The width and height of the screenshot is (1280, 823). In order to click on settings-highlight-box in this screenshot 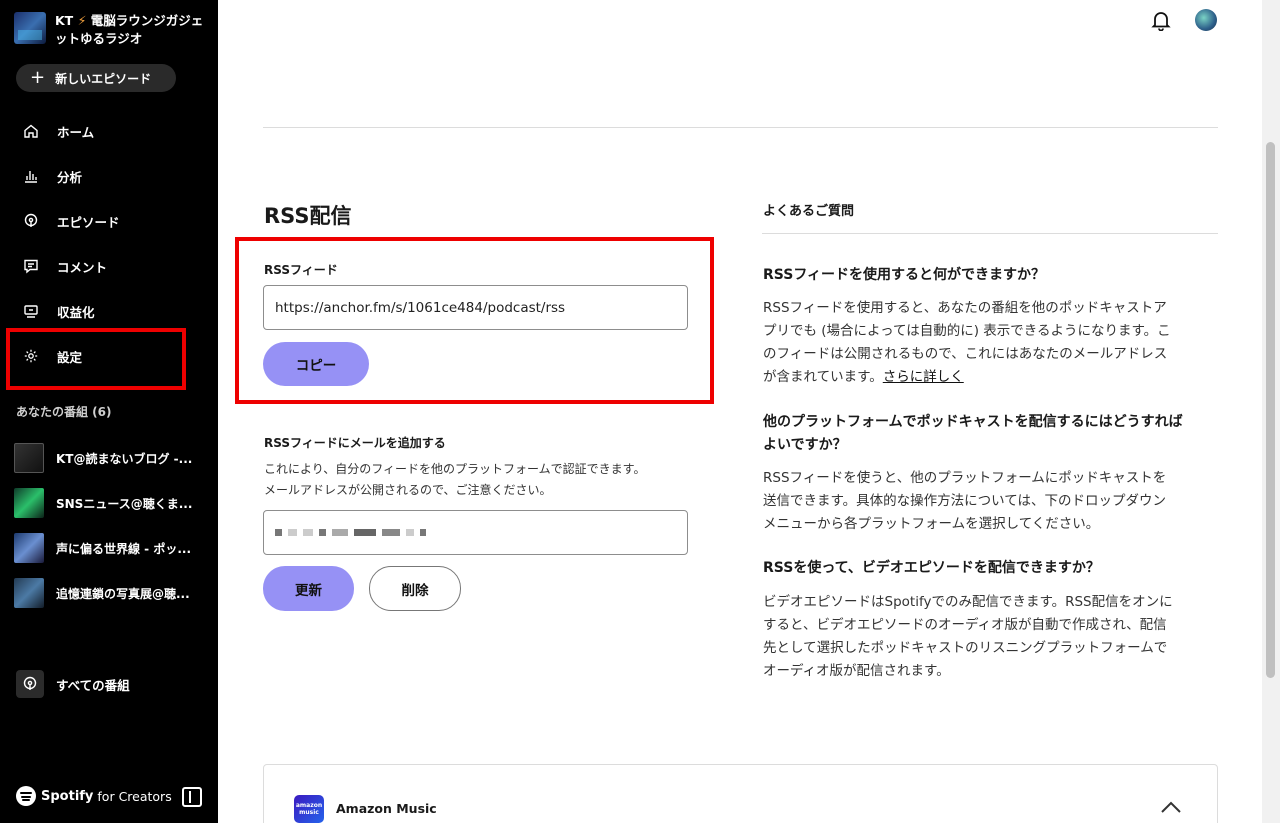, I will do `click(96, 359)`.